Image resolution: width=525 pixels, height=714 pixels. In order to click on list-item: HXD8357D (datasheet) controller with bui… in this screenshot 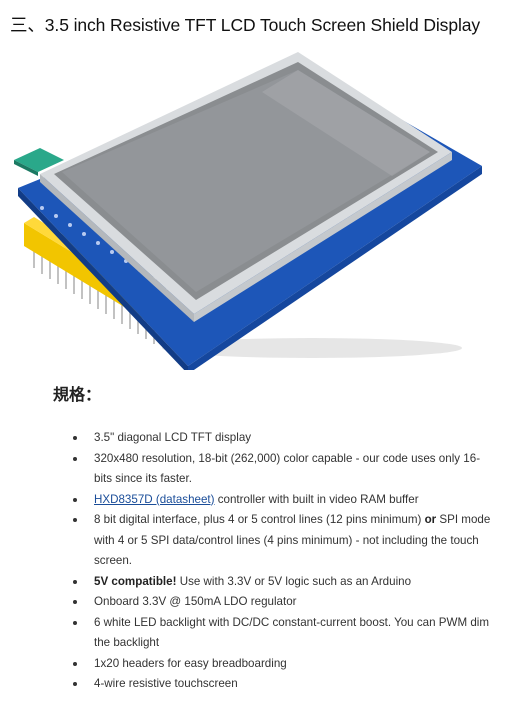, I will do `click(283, 500)`.